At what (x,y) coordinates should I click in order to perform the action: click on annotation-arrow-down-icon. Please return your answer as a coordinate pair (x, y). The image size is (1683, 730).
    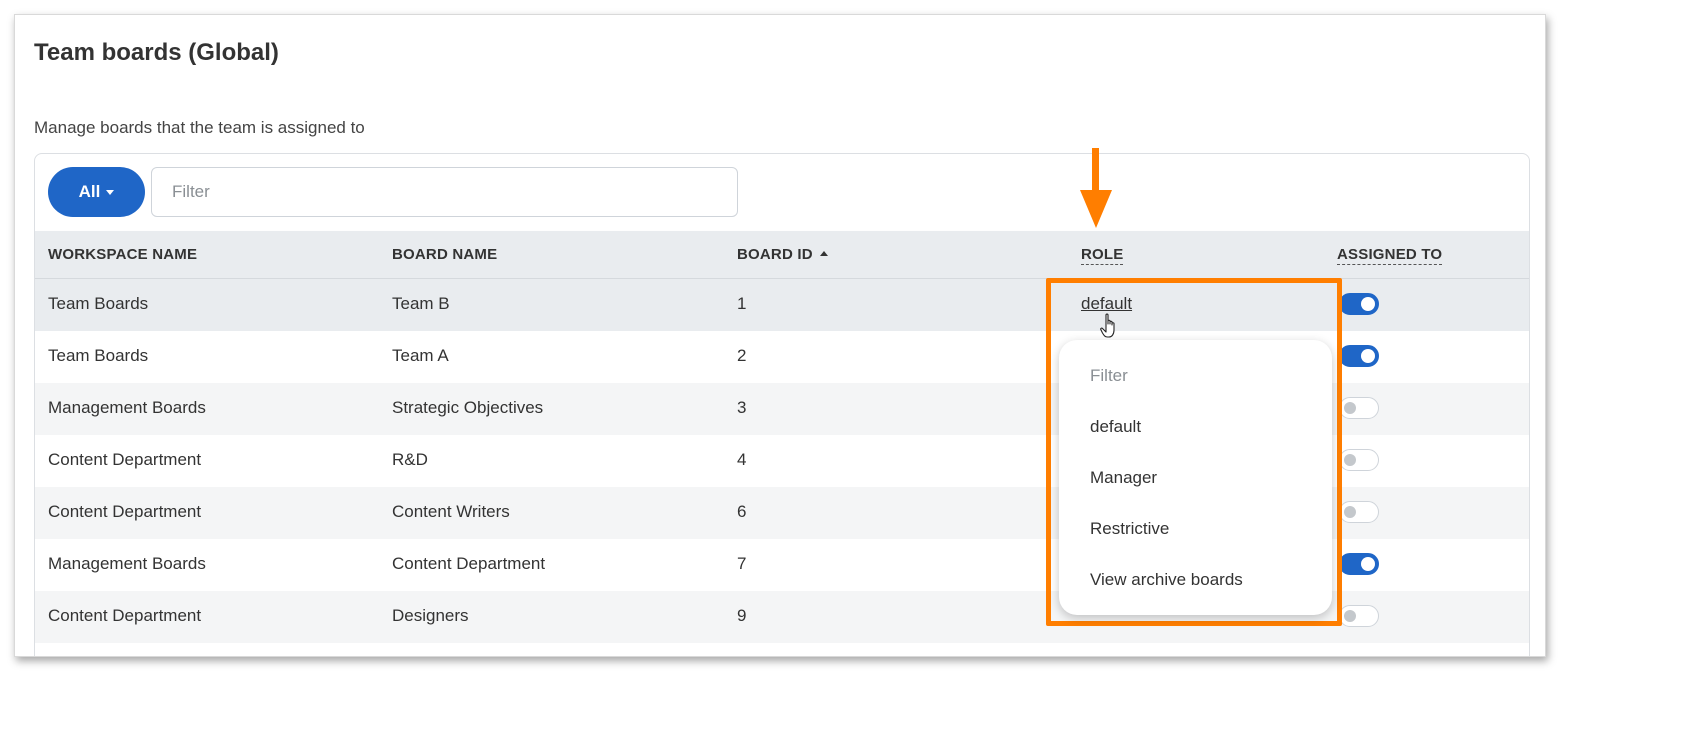
    Looking at the image, I should click on (1096, 209).